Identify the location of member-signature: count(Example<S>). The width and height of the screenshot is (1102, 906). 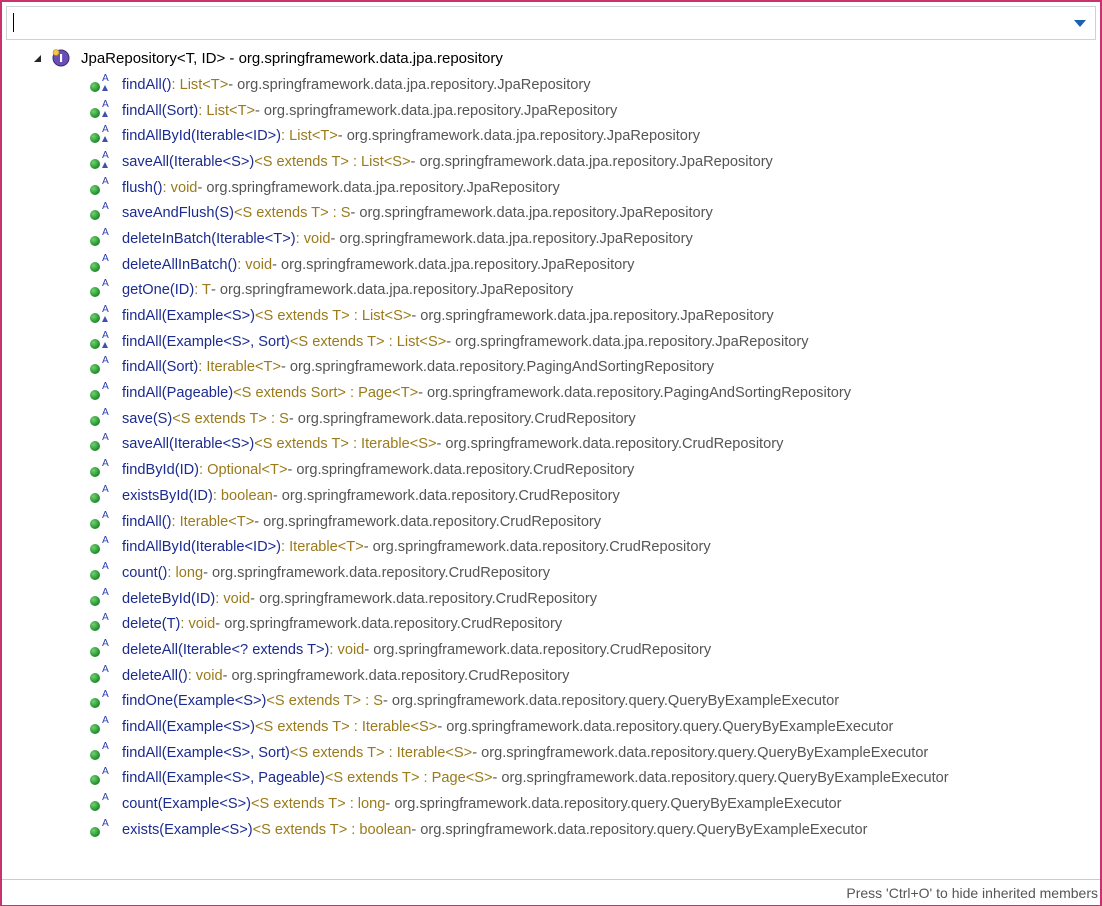
(186, 804).